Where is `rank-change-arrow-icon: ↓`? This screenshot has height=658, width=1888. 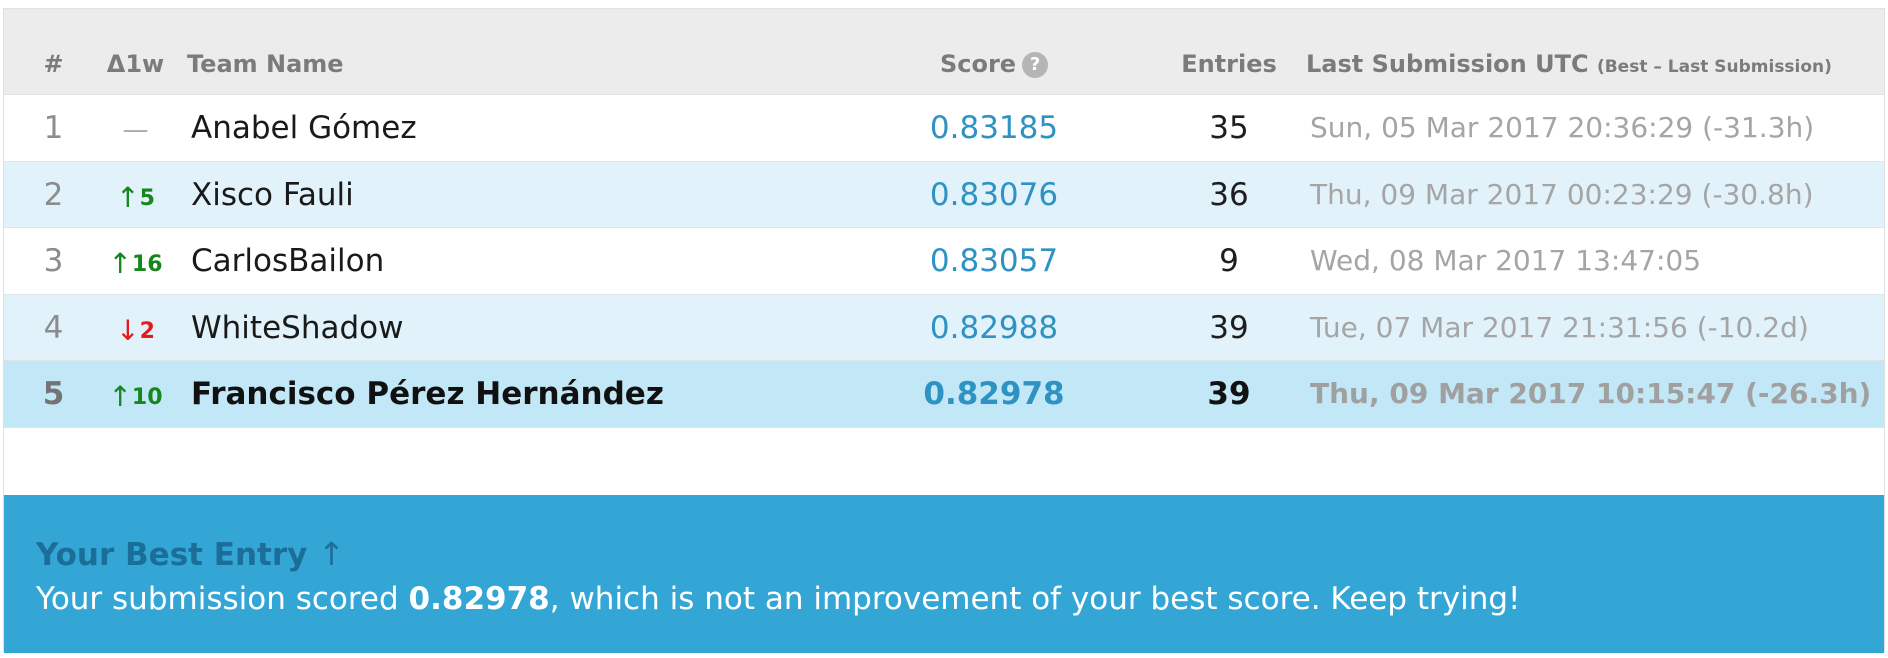 rank-change-arrow-icon: ↓ is located at coordinates (128, 330).